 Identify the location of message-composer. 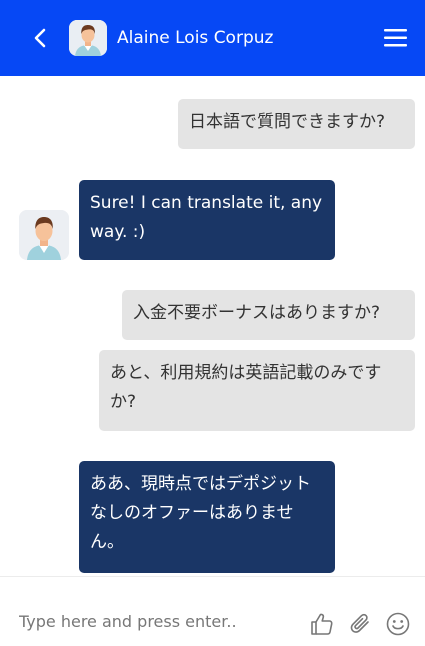
(212, 611).